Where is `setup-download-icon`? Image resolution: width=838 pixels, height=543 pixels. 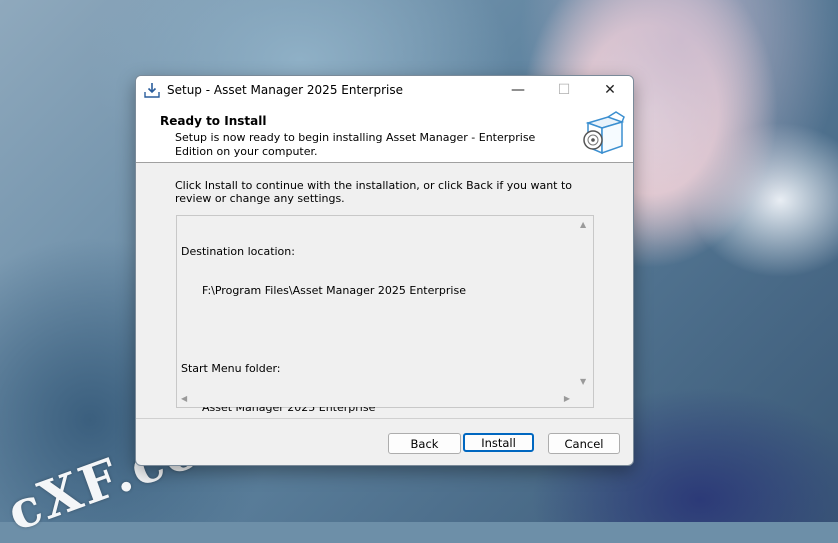 setup-download-icon is located at coordinates (152, 90).